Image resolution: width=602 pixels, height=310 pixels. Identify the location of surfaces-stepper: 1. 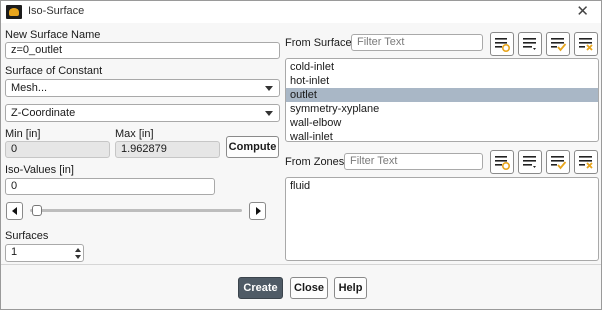
(44, 253).